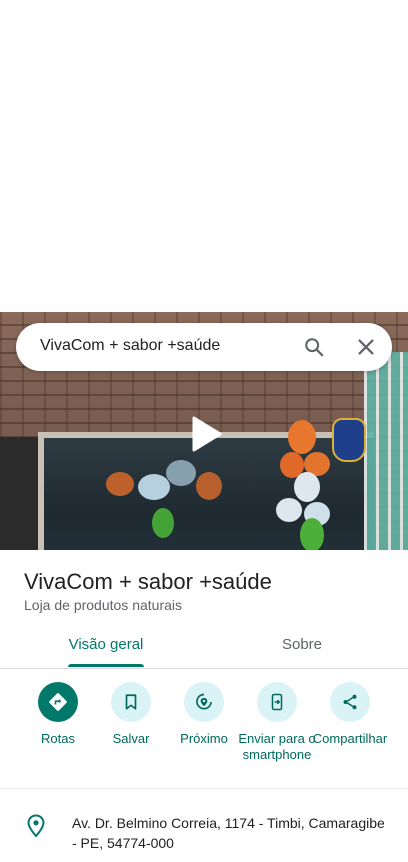 The width and height of the screenshot is (408, 862). I want to click on tab-bar: Visão geral Sobre, so click(204, 645).